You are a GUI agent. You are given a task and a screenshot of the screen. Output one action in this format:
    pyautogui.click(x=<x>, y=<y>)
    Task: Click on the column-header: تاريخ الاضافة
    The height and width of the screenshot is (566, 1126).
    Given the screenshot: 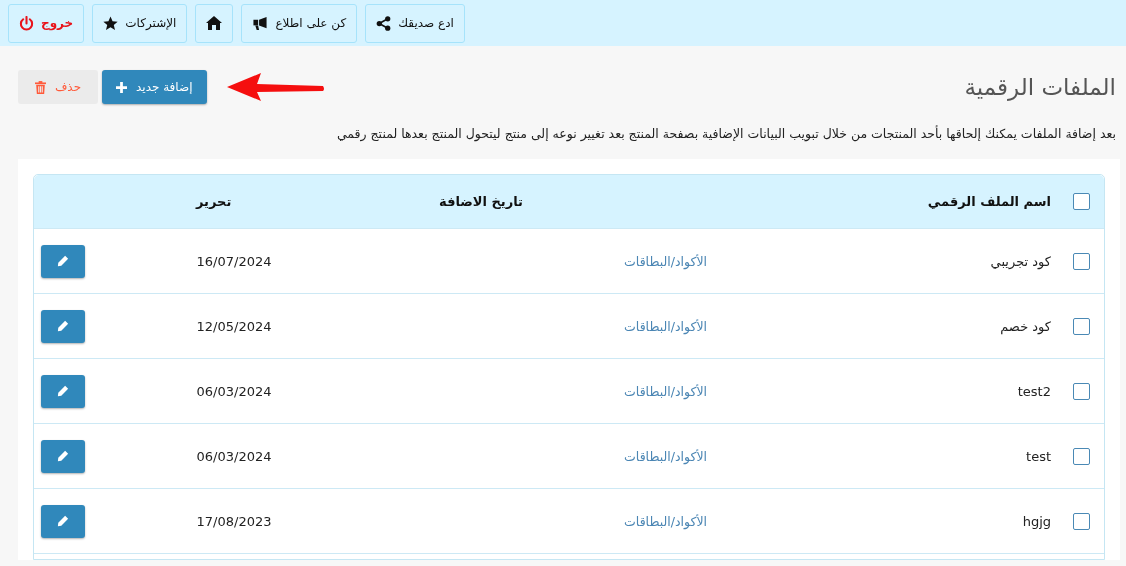 What is the action you would take?
    pyautogui.click(x=481, y=201)
    